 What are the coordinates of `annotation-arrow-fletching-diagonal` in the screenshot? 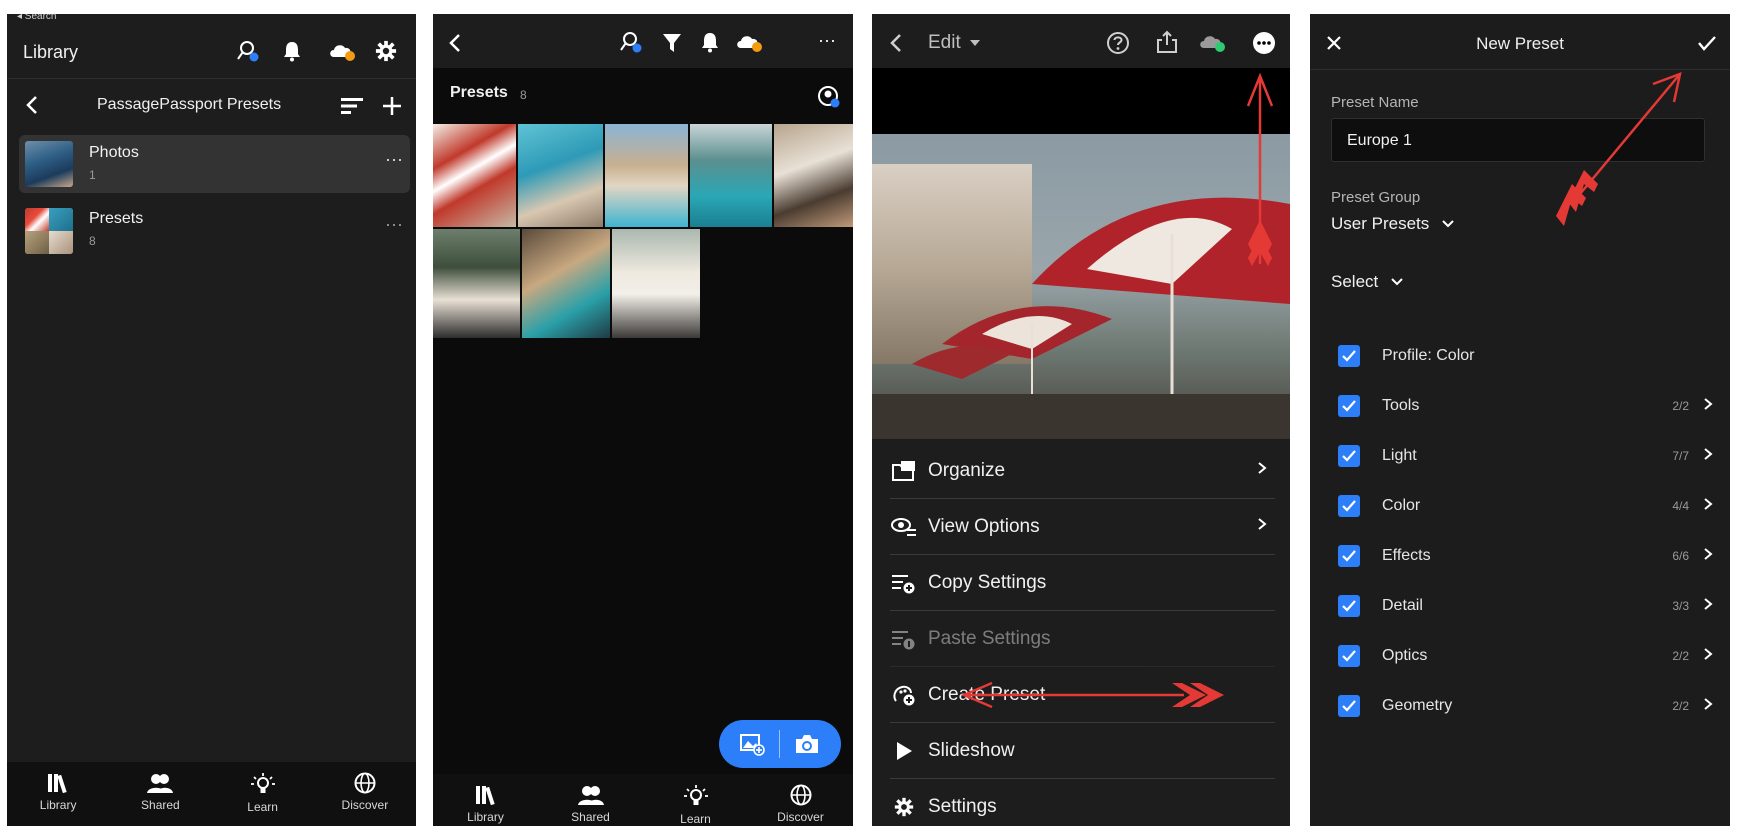 It's located at (1577, 198).